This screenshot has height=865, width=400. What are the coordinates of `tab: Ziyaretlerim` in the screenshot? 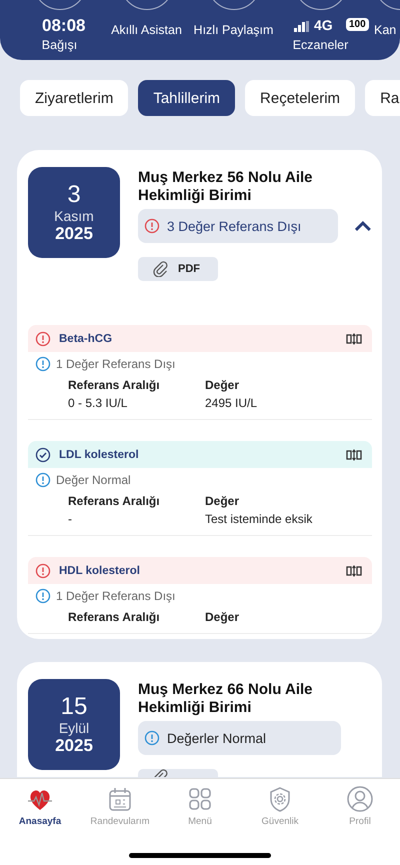 It's located at (74, 98).